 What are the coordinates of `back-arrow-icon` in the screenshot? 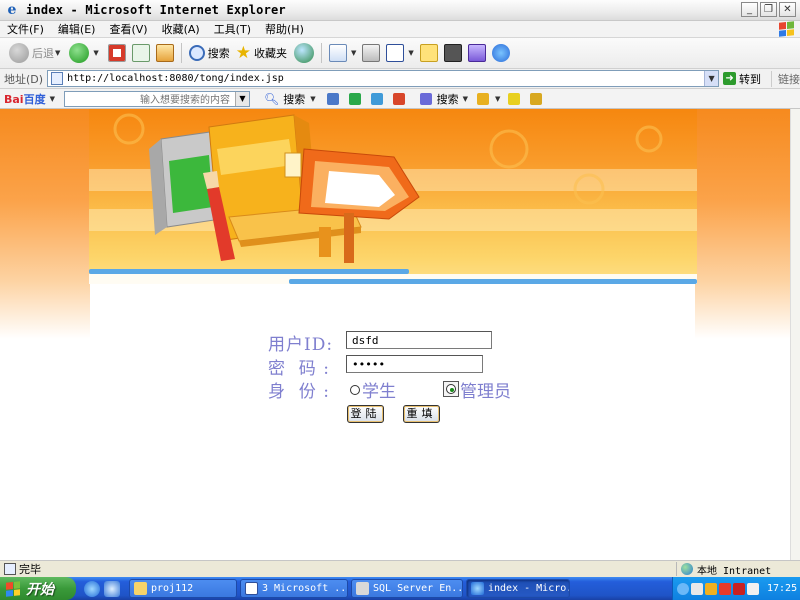 It's located at (19, 53).